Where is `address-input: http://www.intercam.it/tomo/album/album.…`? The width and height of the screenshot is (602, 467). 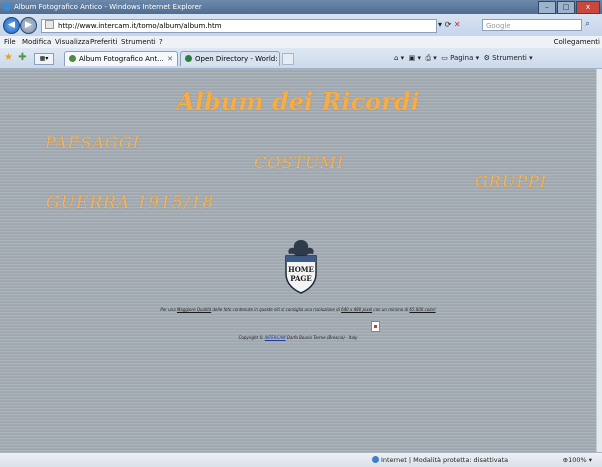 address-input: http://www.intercam.it/tomo/album/album.… is located at coordinates (239, 26).